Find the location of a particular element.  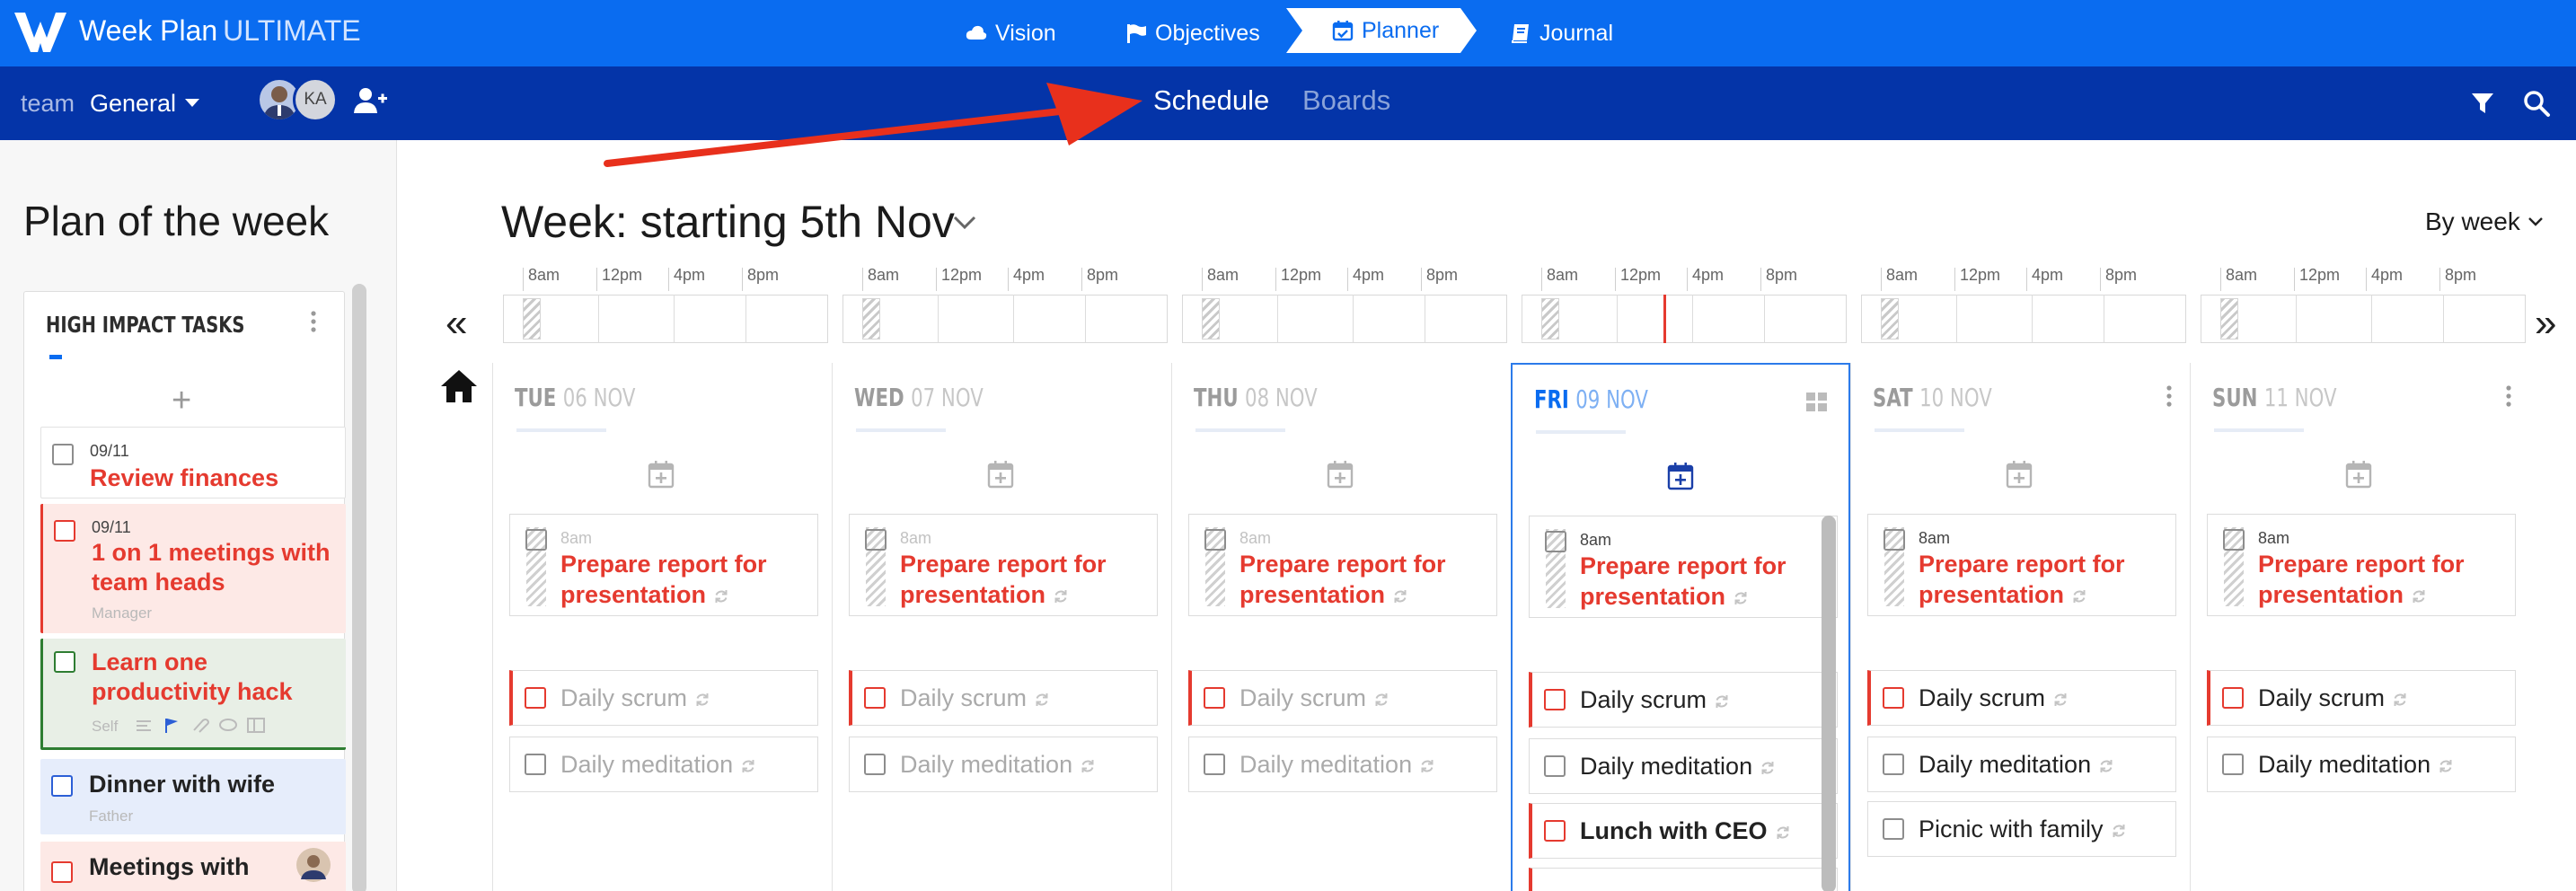

filter-icon is located at coordinates (2482, 103).